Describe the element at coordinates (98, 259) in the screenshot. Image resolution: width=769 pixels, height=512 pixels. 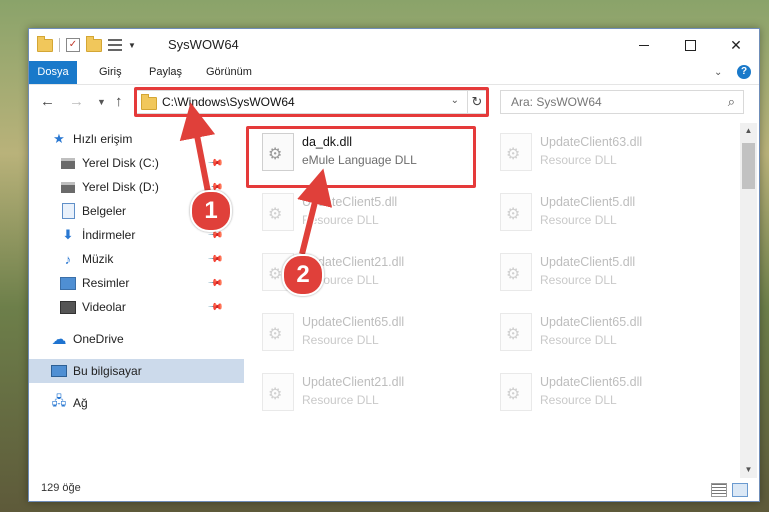
I see `sidebar-item-label: Müzik` at that location.